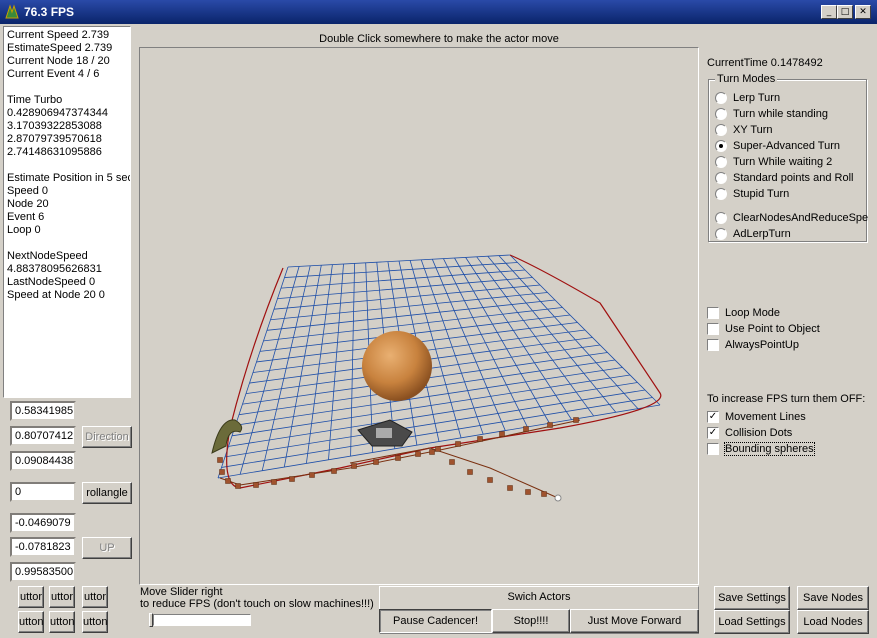  I want to click on small-button-5: utton, so click(62, 622).